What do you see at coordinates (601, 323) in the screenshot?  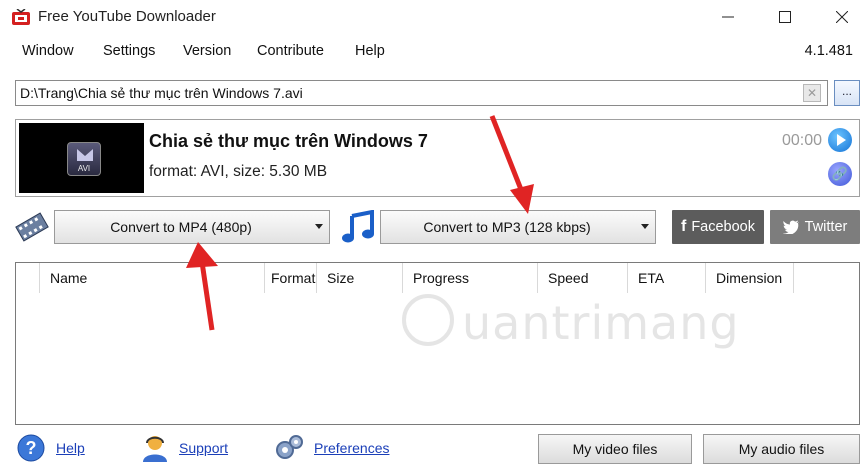 I see `watermark-text: uantrimang` at bounding box center [601, 323].